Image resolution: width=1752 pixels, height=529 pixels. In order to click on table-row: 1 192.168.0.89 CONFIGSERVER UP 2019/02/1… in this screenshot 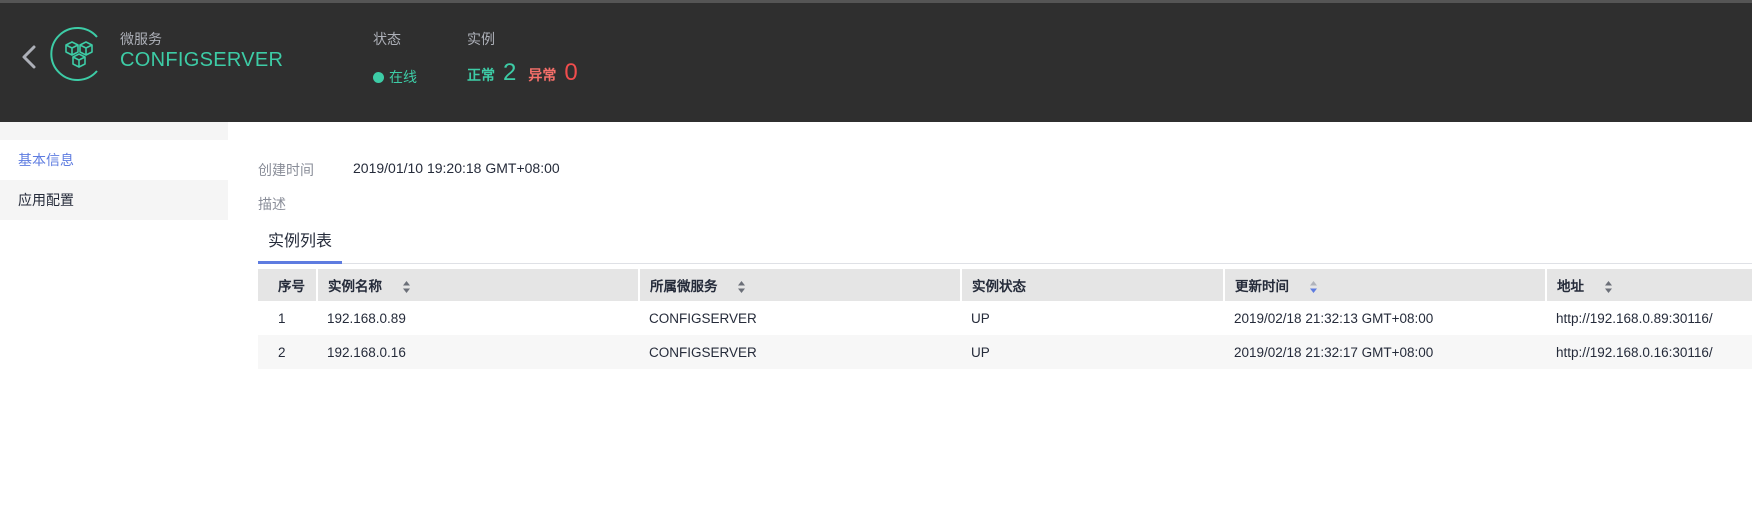, I will do `click(1005, 318)`.